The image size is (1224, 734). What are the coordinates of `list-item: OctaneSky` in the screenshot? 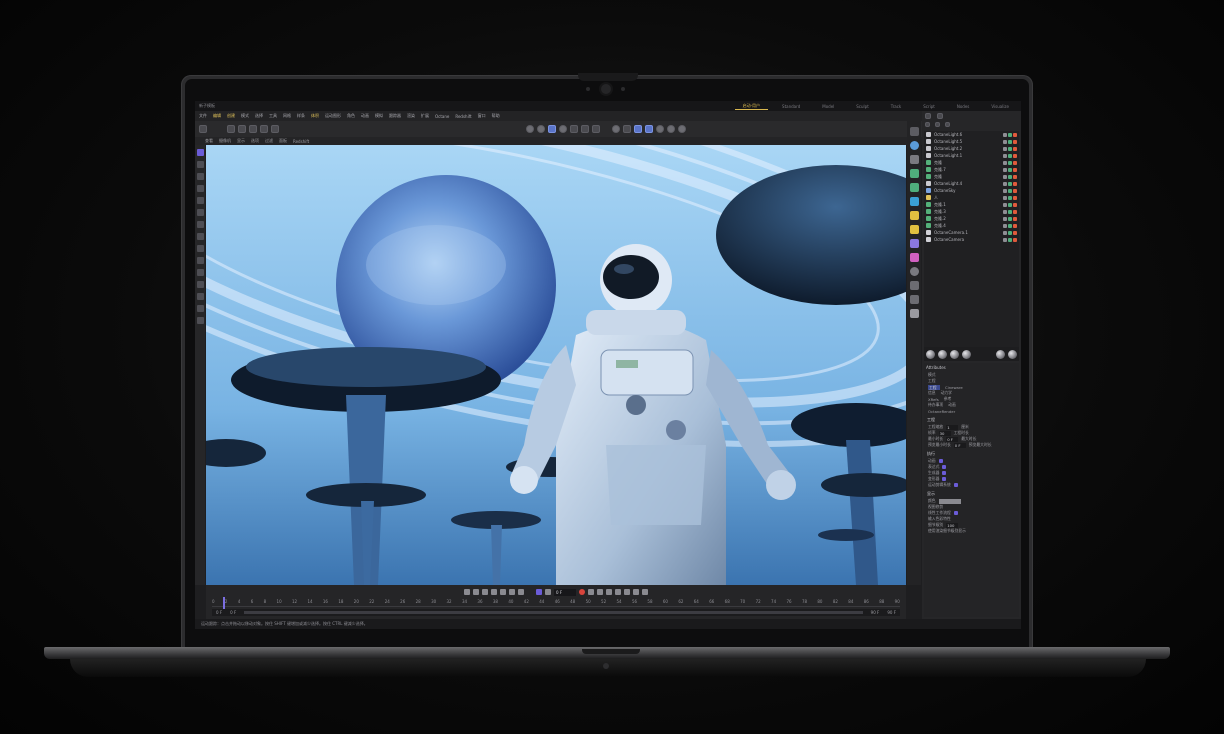 It's located at (971, 190).